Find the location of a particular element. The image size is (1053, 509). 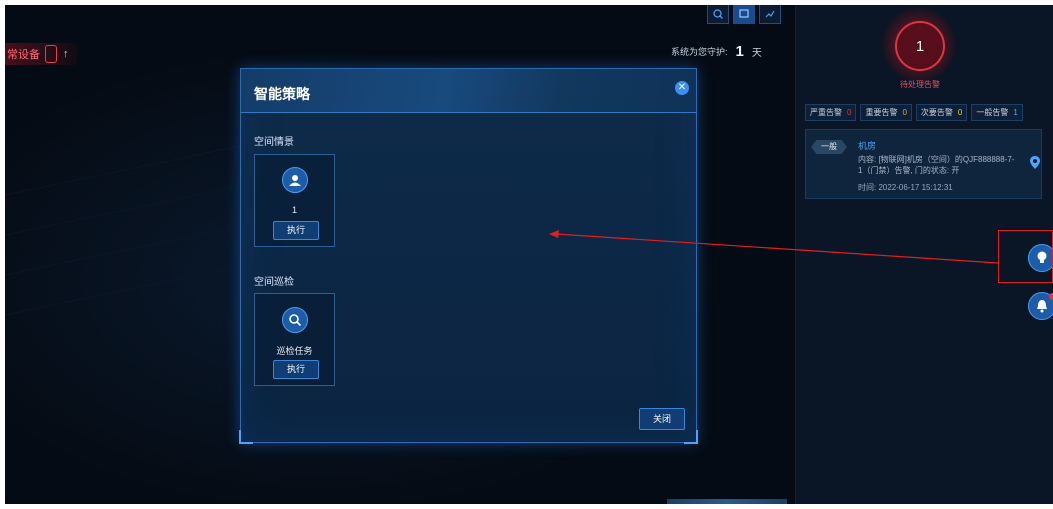

bell-icon is located at coordinates (1042, 306).